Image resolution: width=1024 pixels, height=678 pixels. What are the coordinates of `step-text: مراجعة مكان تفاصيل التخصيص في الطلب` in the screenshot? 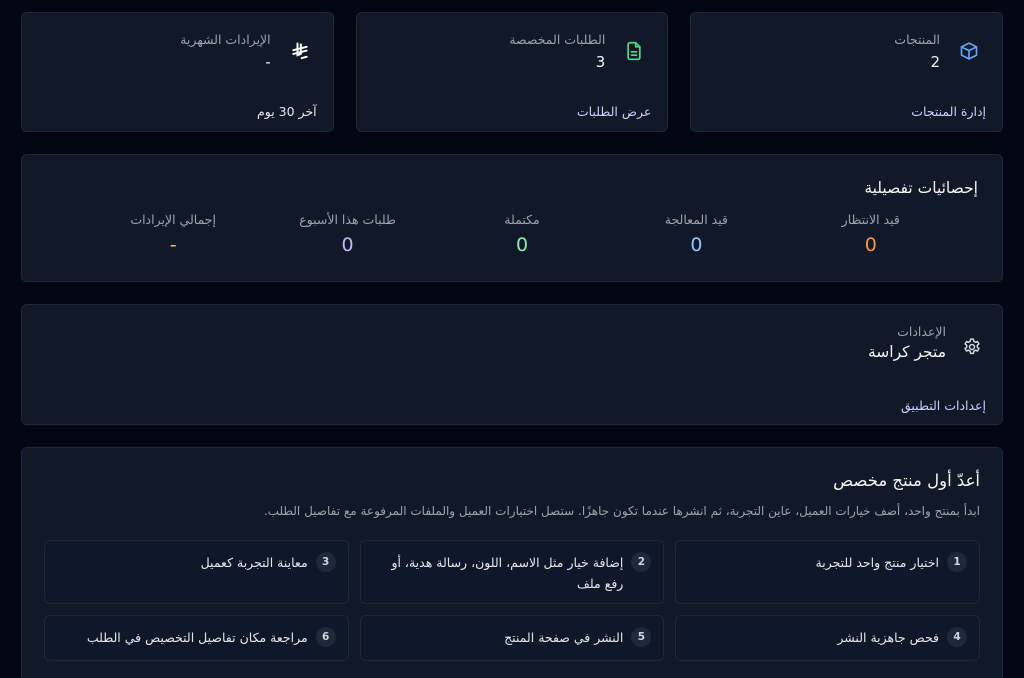 It's located at (197, 637).